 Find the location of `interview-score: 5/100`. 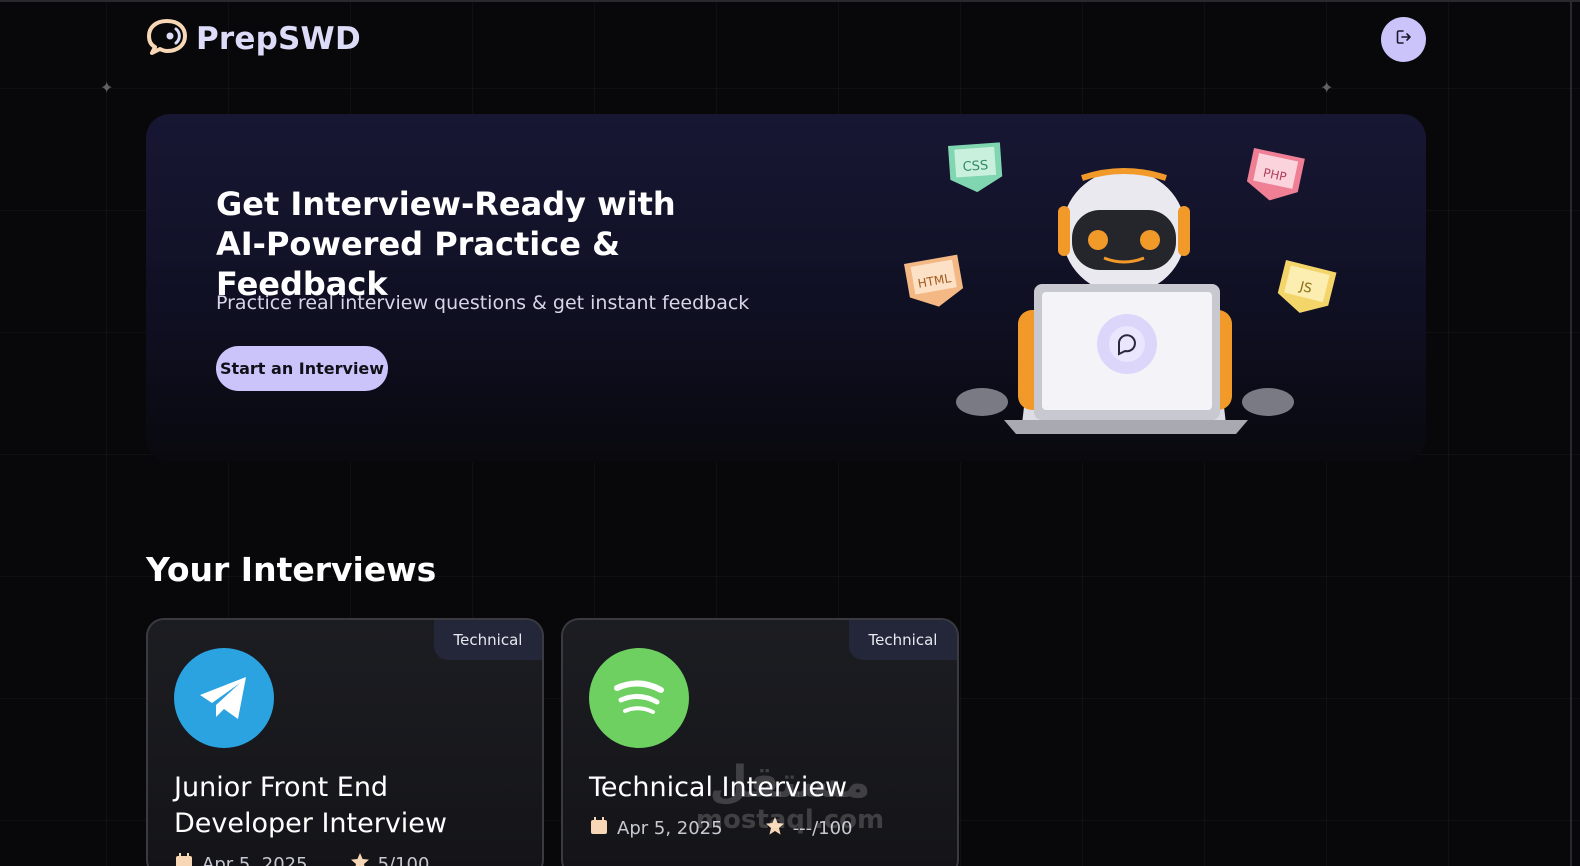

interview-score: 5/100 is located at coordinates (389, 859).